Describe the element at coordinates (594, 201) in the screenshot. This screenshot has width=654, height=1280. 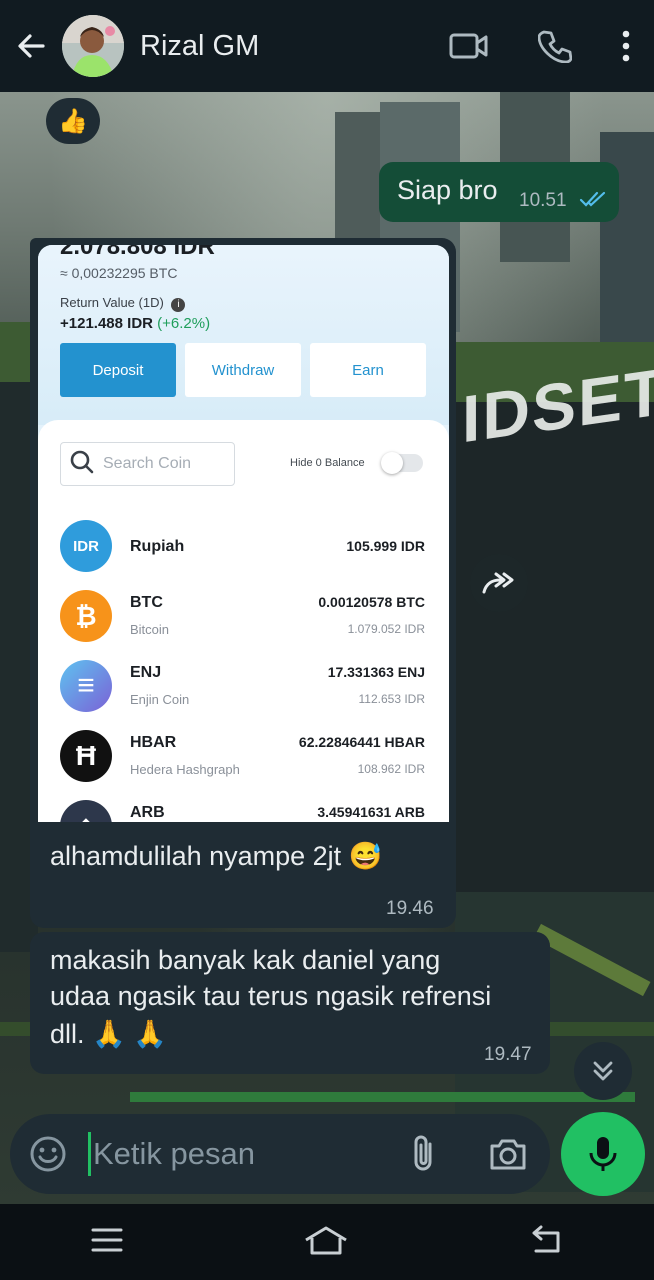
I see `read-receipt-icon` at that location.